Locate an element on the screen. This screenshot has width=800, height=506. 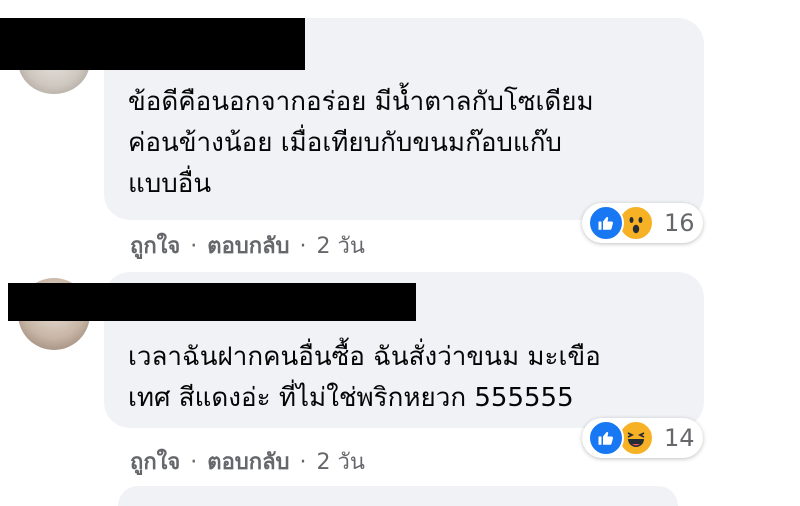
comment-text-line: แบบอื่น is located at coordinates (170, 184).